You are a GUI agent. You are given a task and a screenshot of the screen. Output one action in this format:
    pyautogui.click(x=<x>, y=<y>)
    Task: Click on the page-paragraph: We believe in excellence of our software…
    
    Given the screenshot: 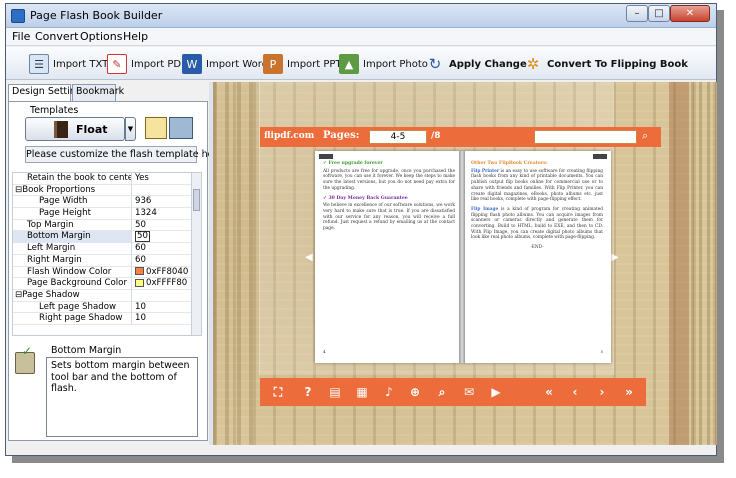 What is the action you would take?
    pyautogui.click(x=389, y=217)
    